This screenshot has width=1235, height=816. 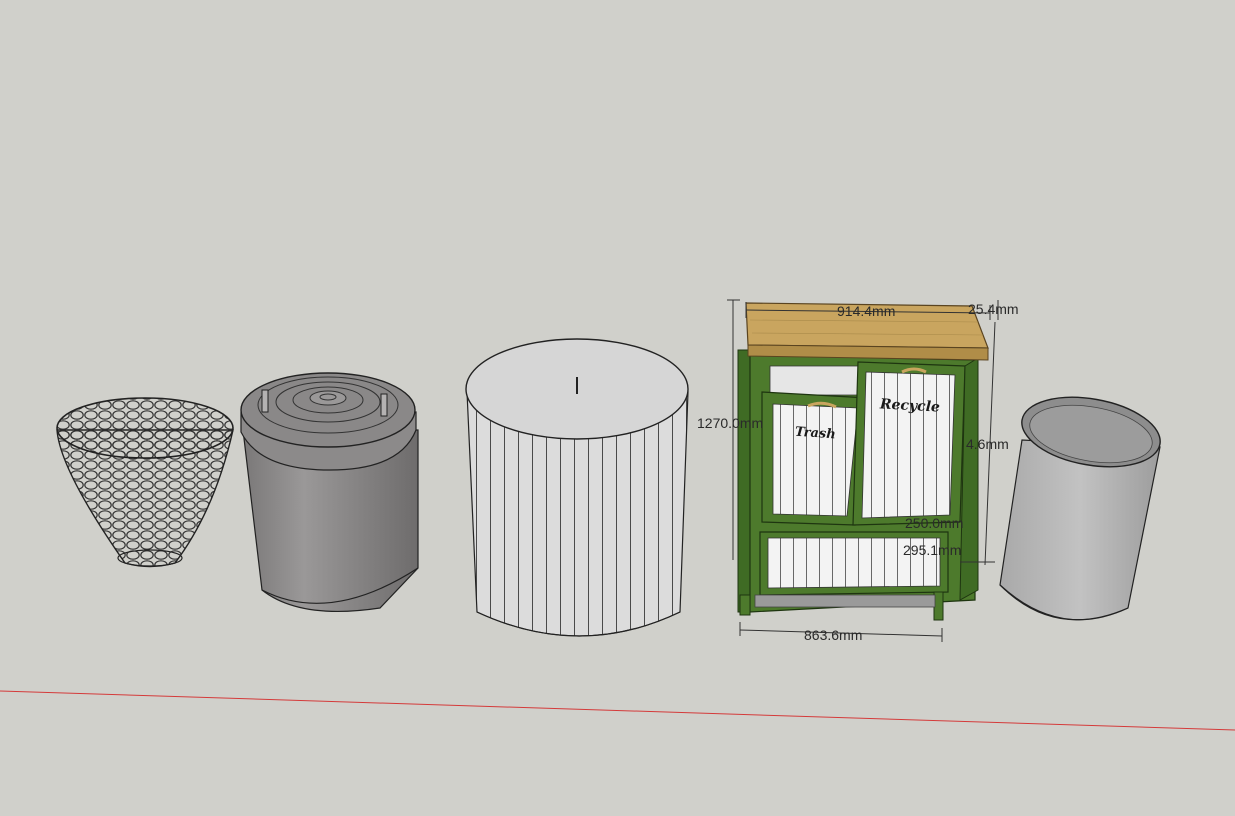 I want to click on trash-door: Trash, so click(x=815, y=458).